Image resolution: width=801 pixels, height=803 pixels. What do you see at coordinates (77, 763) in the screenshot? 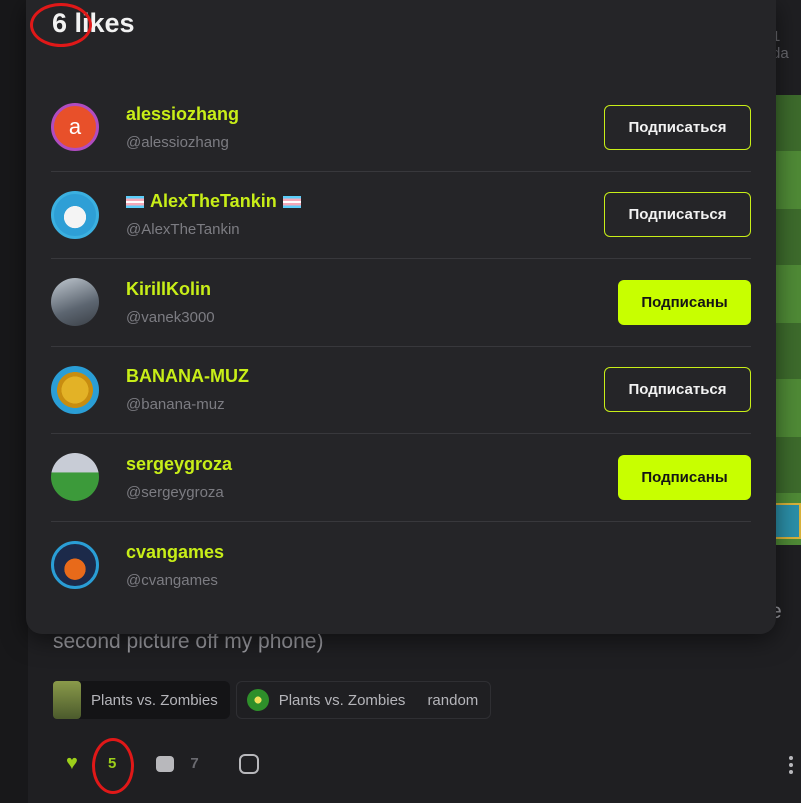
I see `heart-icon: ♥` at bounding box center [77, 763].